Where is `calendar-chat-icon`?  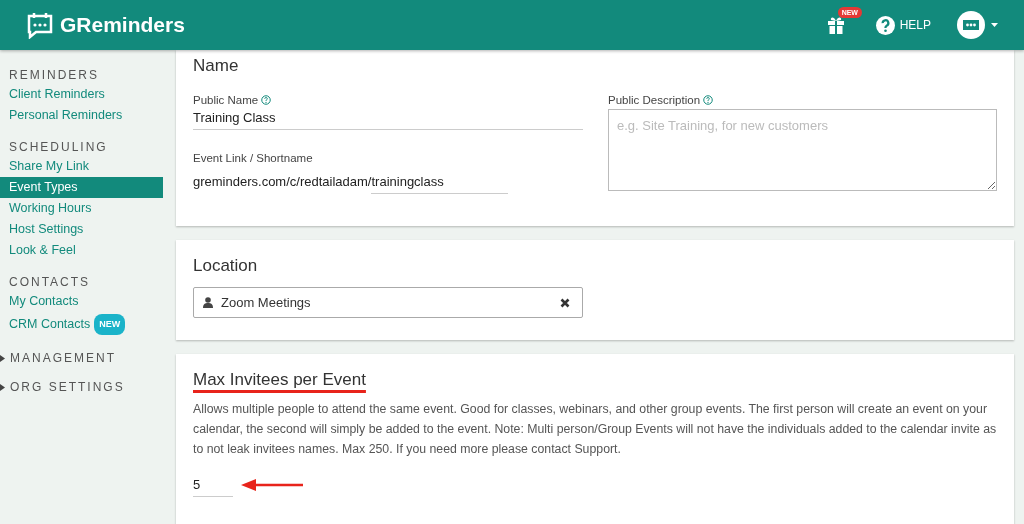 calendar-chat-icon is located at coordinates (40, 25).